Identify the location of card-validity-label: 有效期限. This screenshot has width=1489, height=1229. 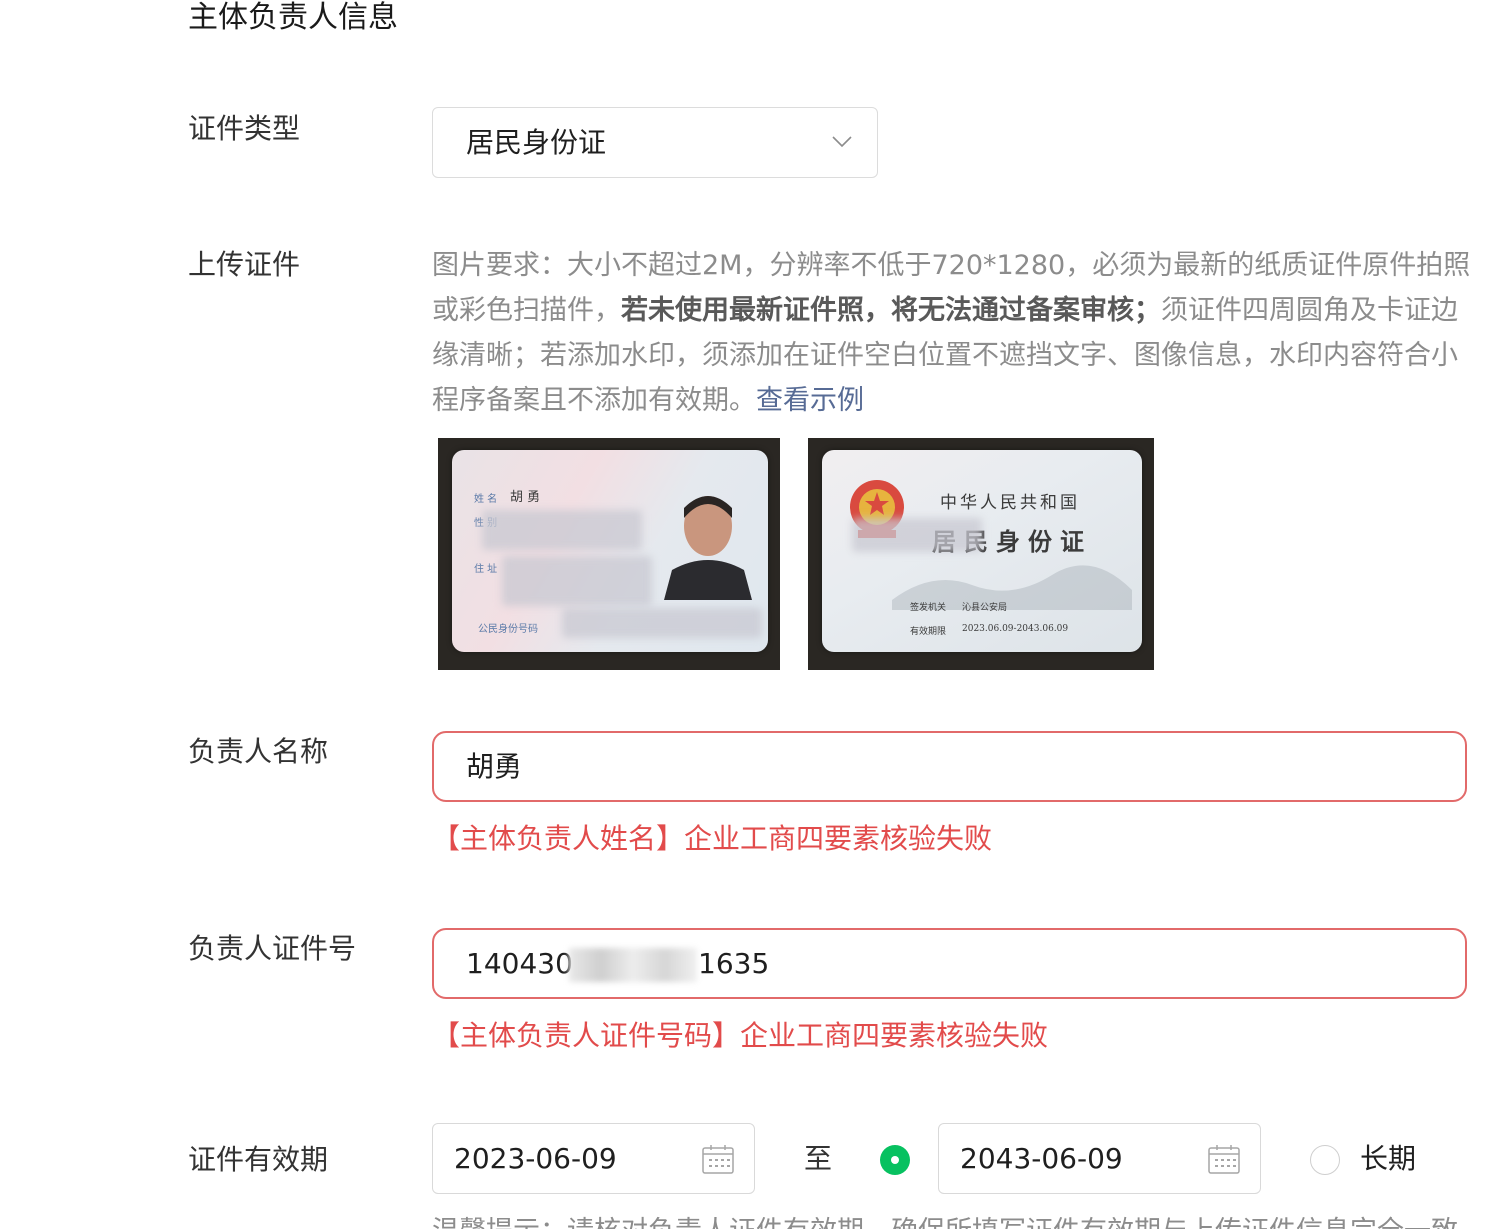
(928, 632).